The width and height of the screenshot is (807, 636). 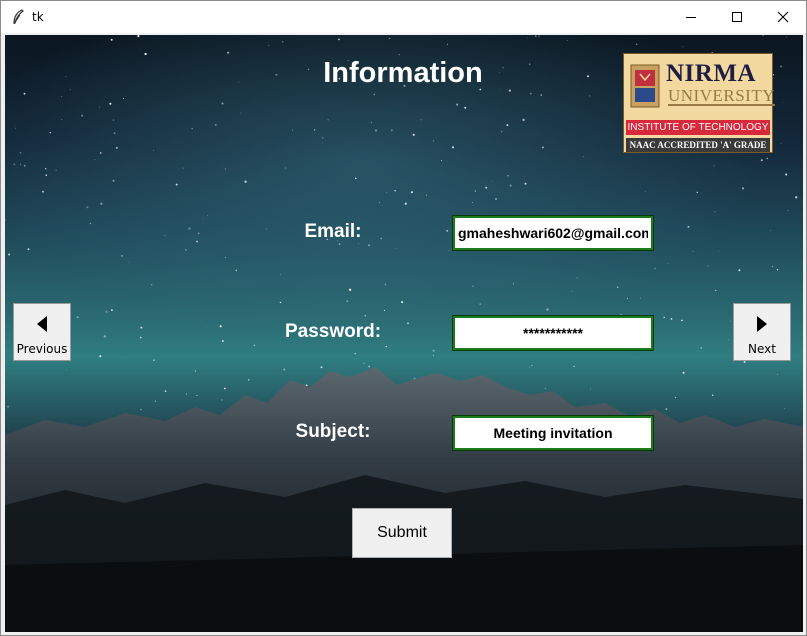 I want to click on email-label: Email:, so click(x=333, y=231).